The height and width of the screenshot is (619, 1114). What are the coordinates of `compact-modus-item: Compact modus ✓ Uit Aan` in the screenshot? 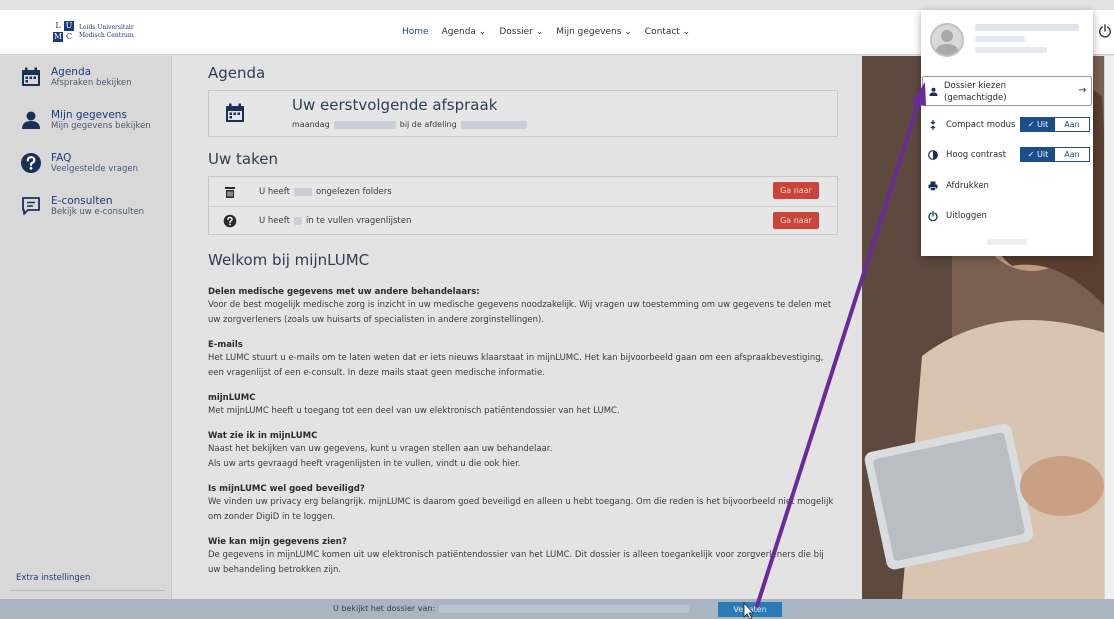 It's located at (1007, 124).